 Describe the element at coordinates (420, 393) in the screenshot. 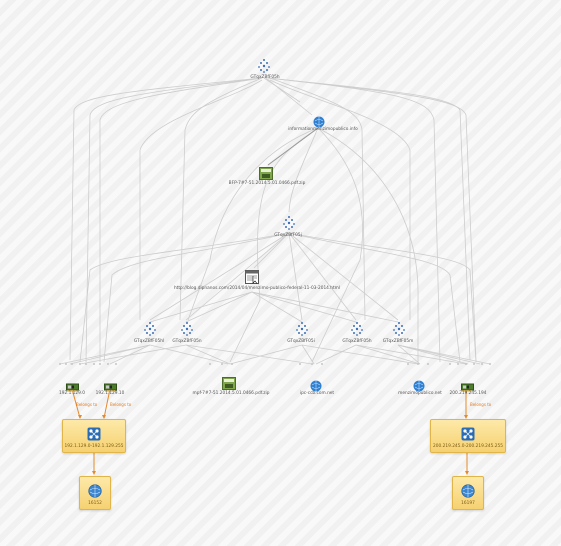

I see `node-label: menzimopublico.net` at that location.